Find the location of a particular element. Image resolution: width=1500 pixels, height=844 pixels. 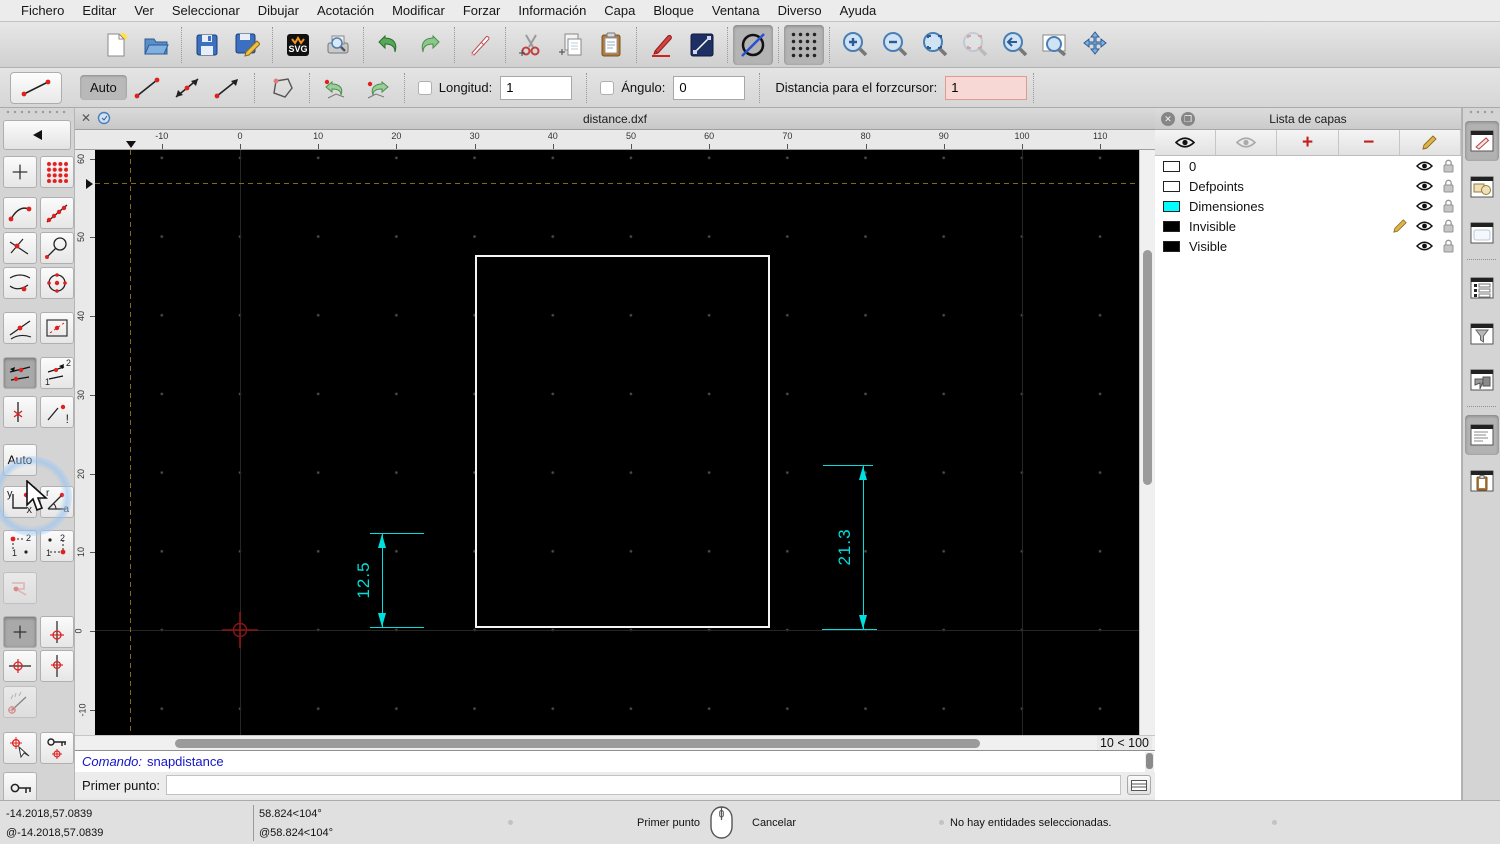

snap-free-button is located at coordinates (20, 172).